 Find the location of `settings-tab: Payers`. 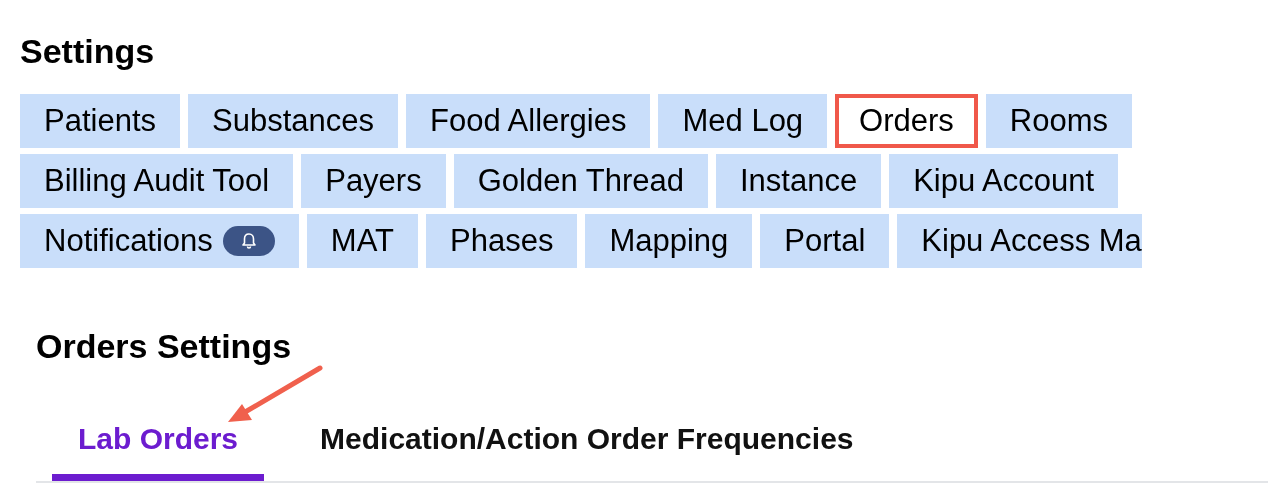

settings-tab: Payers is located at coordinates (373, 181).